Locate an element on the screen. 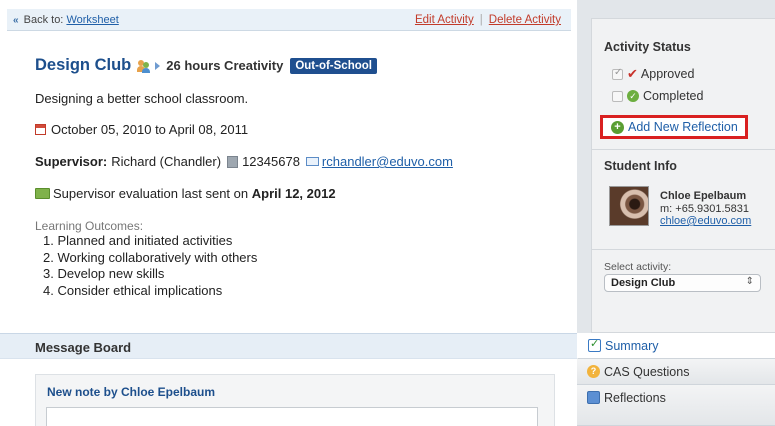  completed-status-row: ✓ Completed is located at coordinates (657, 96).